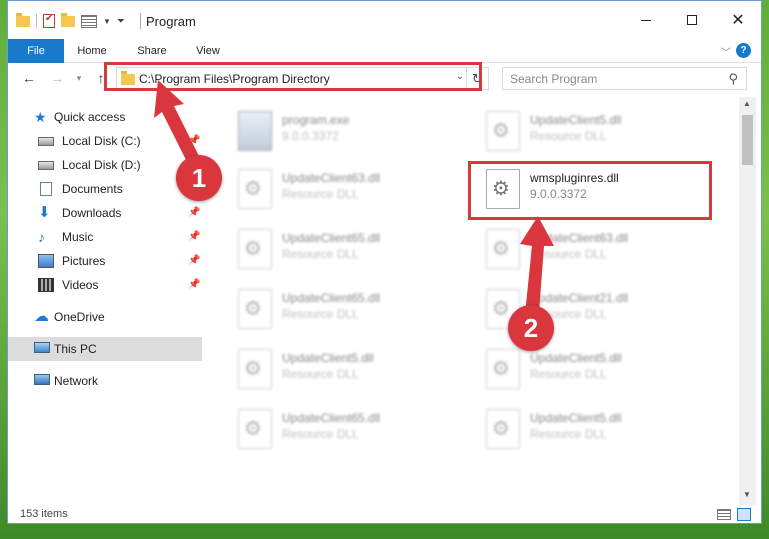 Image resolution: width=769 pixels, height=539 pixels. What do you see at coordinates (23, 19) in the screenshot?
I see `folder-icon` at bounding box center [23, 19].